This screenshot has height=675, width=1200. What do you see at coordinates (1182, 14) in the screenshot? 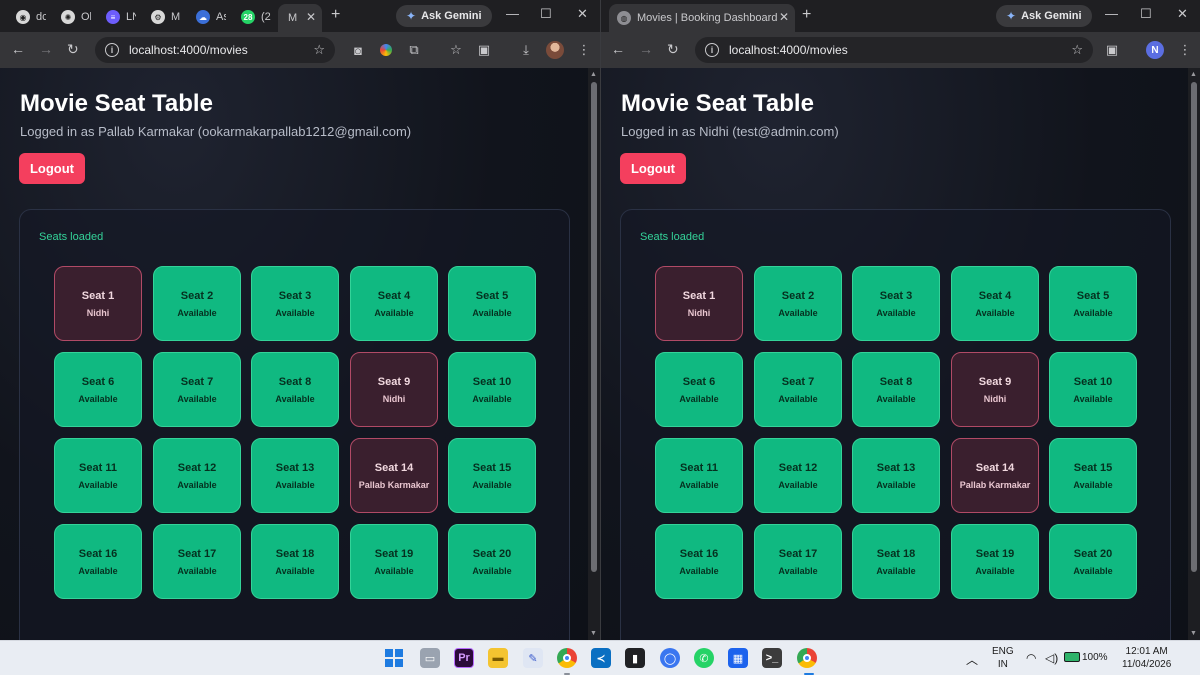
I see `close-window-icon: ✕` at bounding box center [1182, 14].